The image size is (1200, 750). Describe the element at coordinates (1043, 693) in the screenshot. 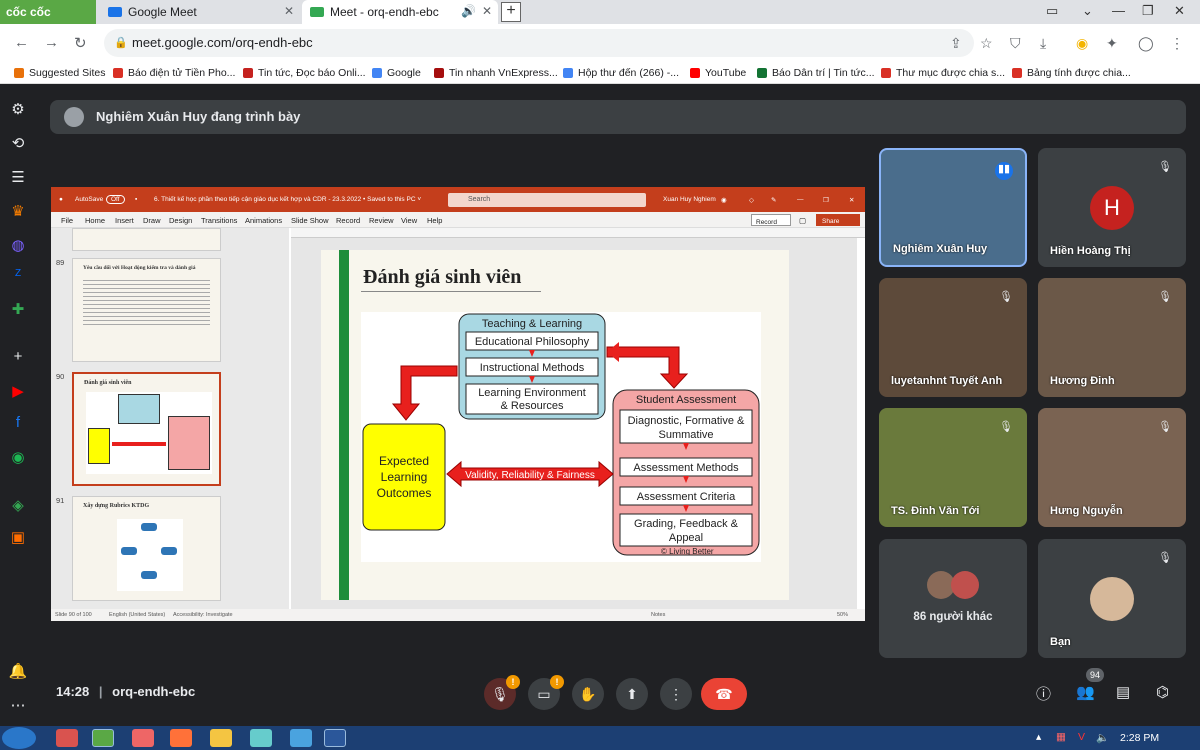

I see `info-icon: ⓘ` at that location.